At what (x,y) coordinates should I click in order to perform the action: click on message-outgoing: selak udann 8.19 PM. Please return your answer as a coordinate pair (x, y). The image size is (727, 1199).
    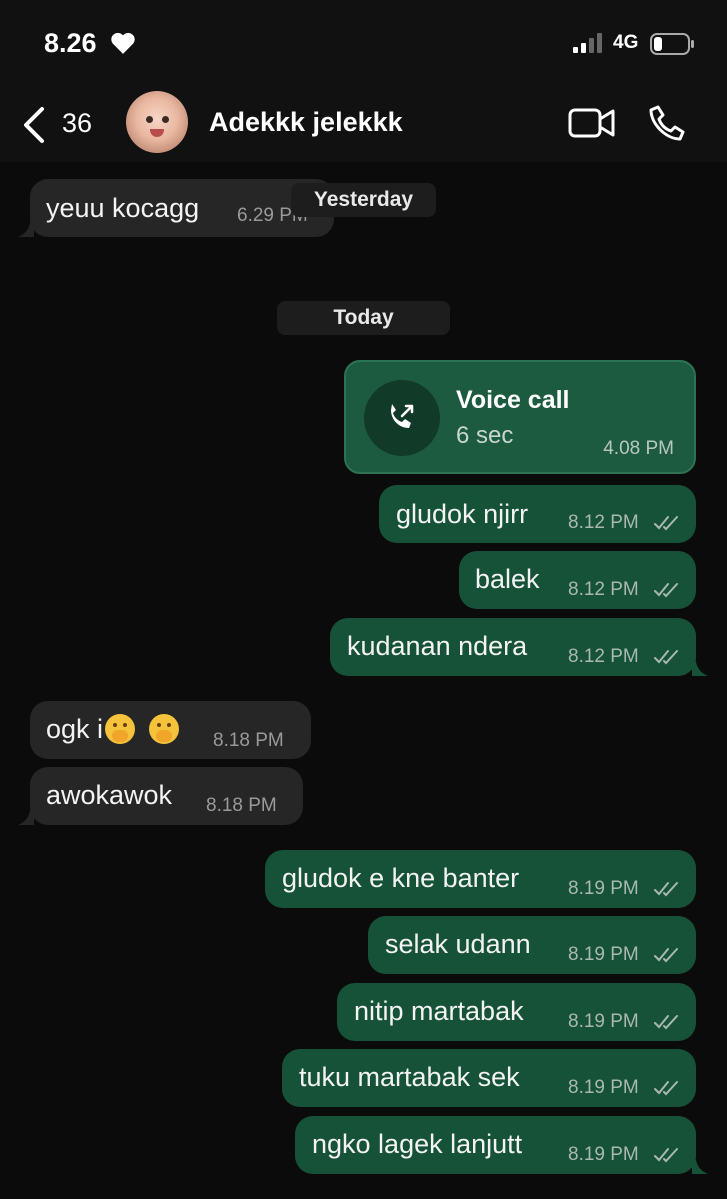
    Looking at the image, I should click on (532, 945).